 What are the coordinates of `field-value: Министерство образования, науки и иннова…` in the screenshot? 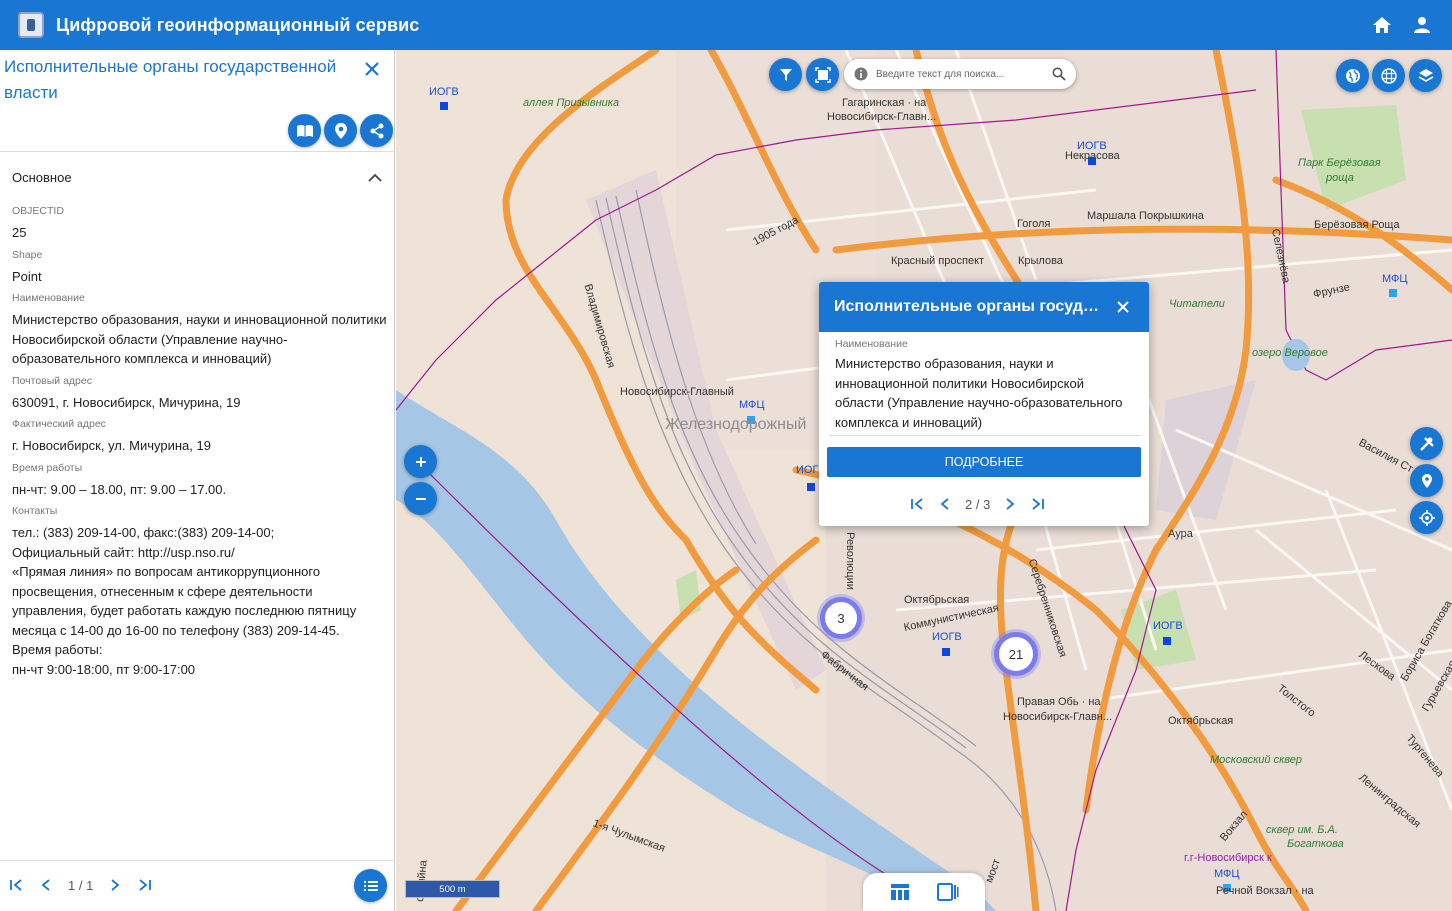 It's located at (199, 339).